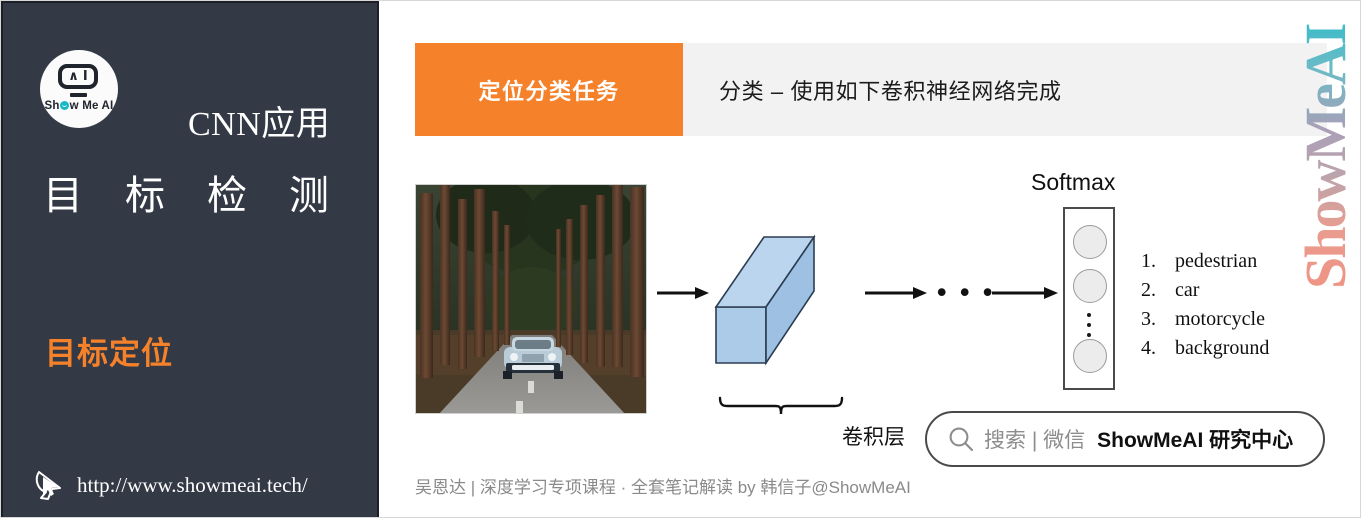  I want to click on input-image-photo: ShowMeAI, so click(531, 299).